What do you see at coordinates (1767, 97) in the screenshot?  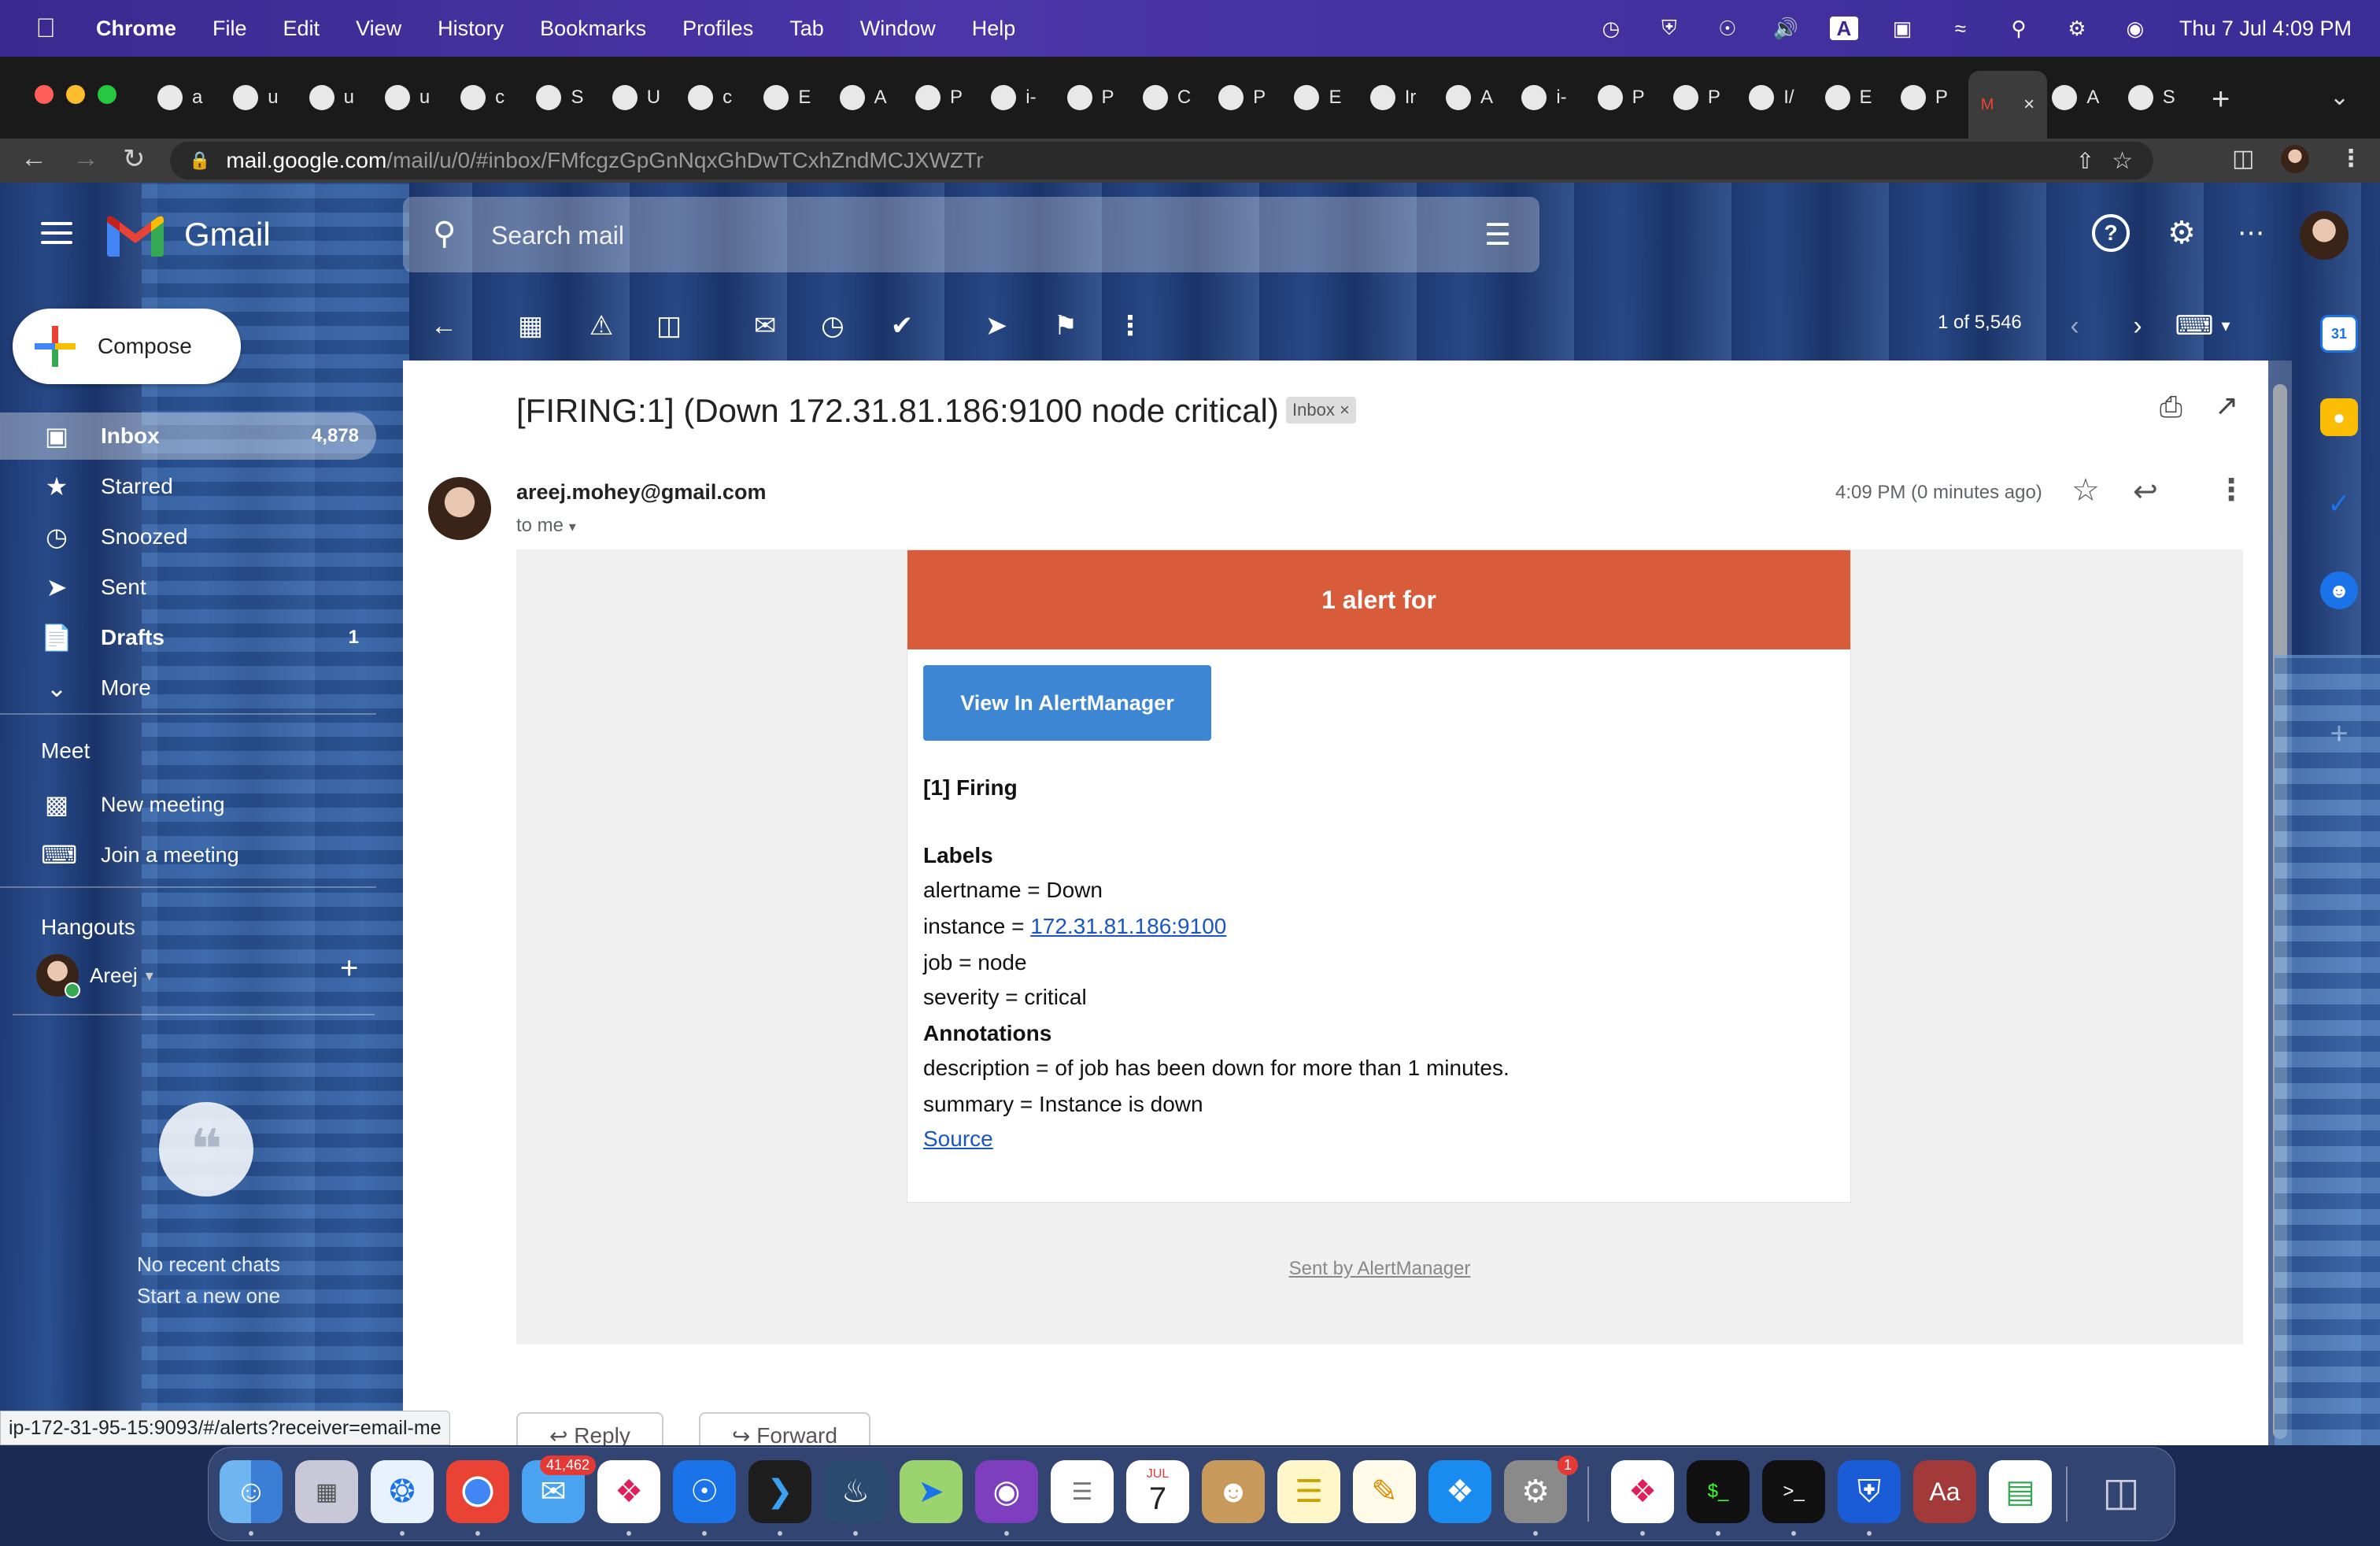 I see `browser-tab: I/` at bounding box center [1767, 97].